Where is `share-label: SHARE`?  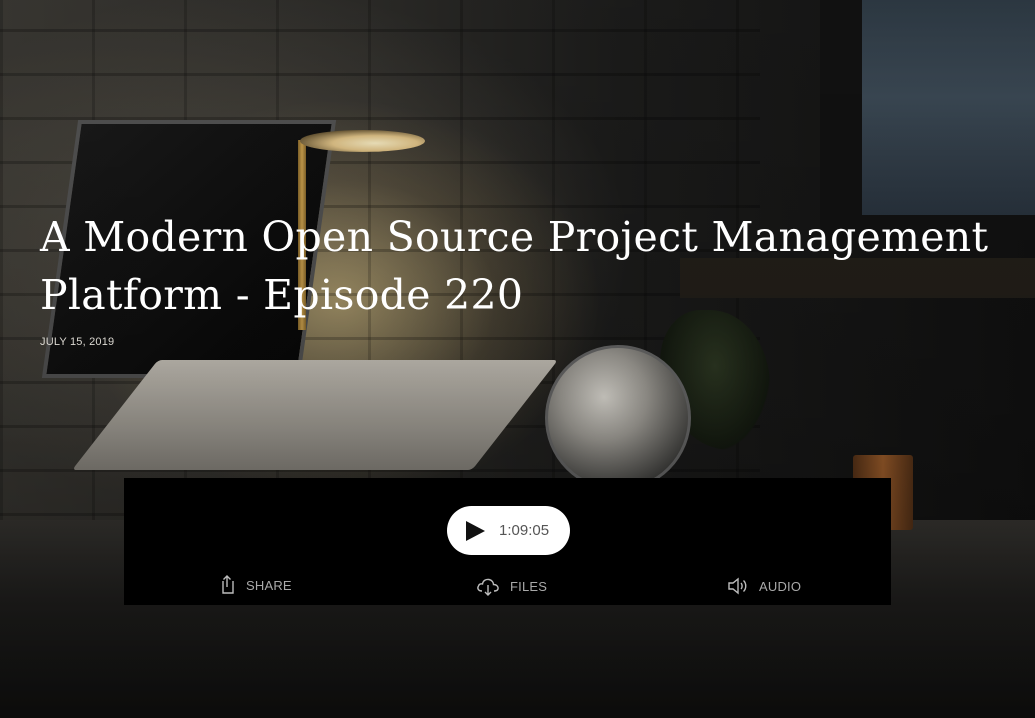 share-label: SHARE is located at coordinates (269, 585).